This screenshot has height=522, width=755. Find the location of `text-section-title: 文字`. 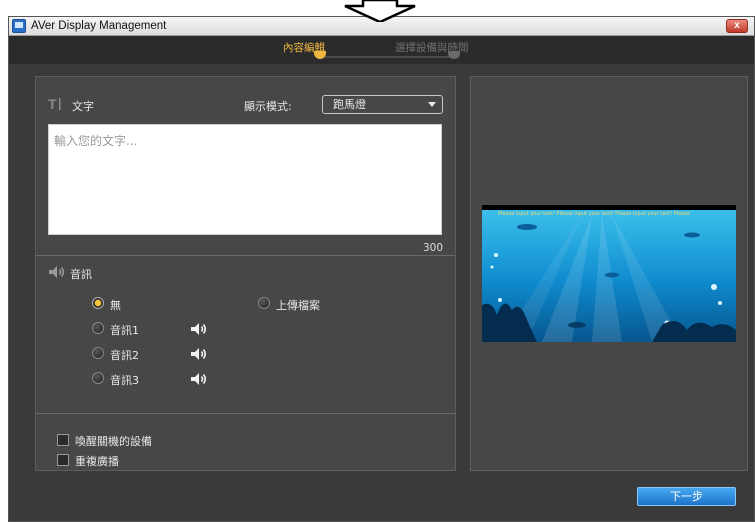

text-section-title: 文字 is located at coordinates (83, 106).